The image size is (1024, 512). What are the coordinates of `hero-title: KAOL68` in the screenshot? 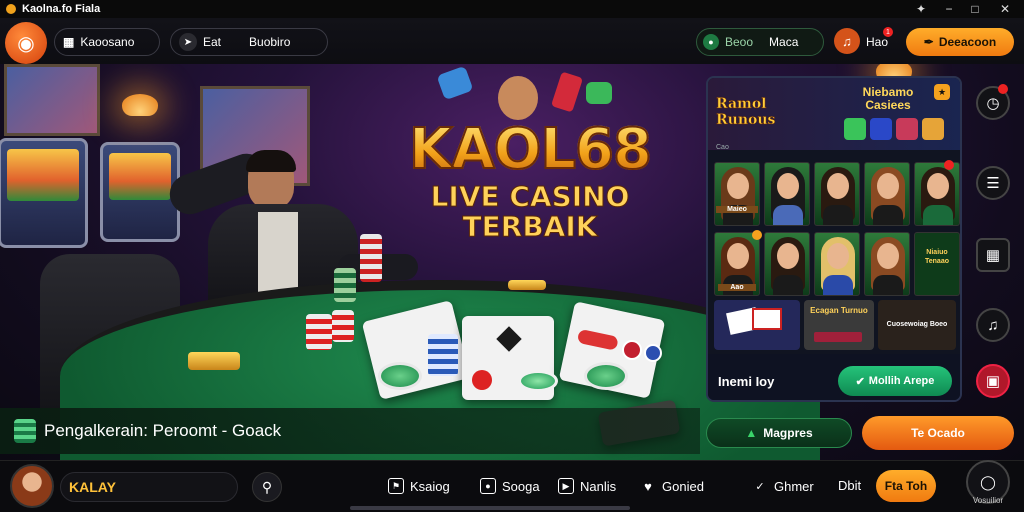 It's located at (530, 150).